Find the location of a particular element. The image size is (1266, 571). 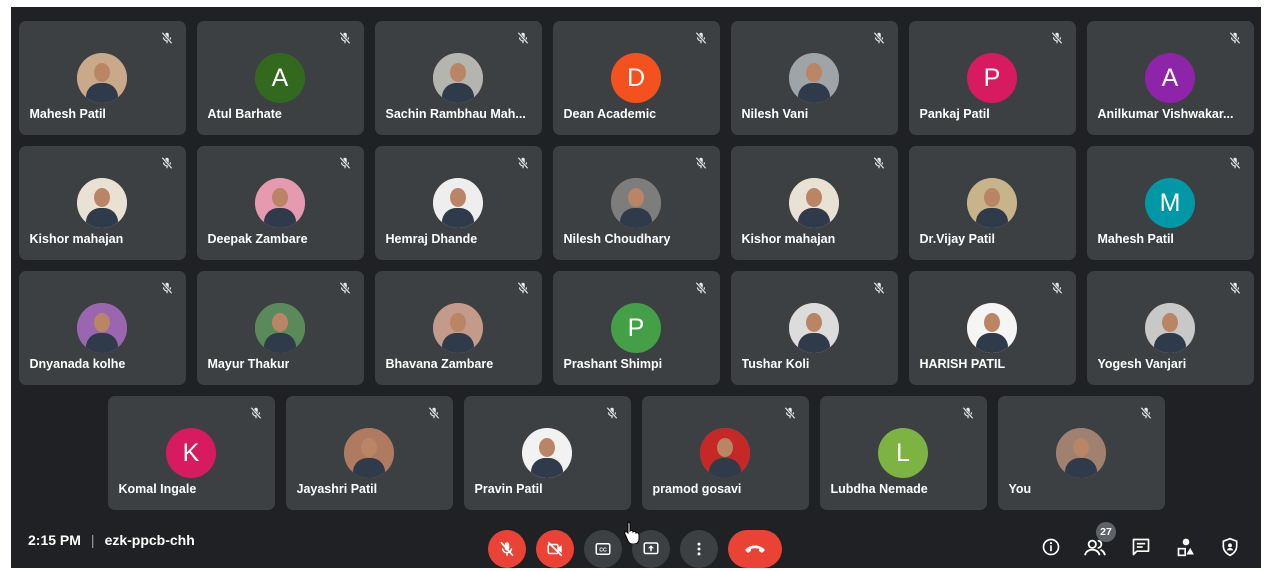

end-call-button is located at coordinates (755, 549).